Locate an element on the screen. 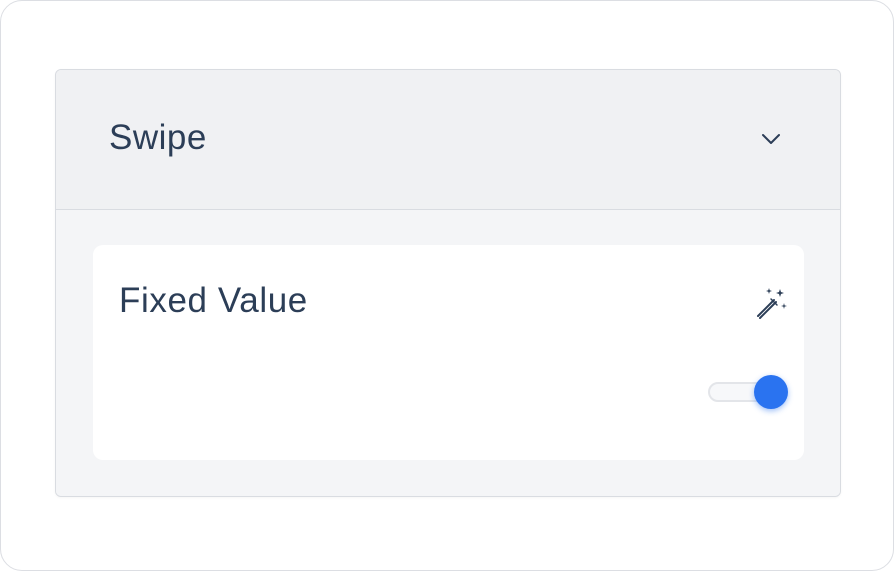 This screenshot has height=571, width=894. magic-wand-icon is located at coordinates (771, 303).